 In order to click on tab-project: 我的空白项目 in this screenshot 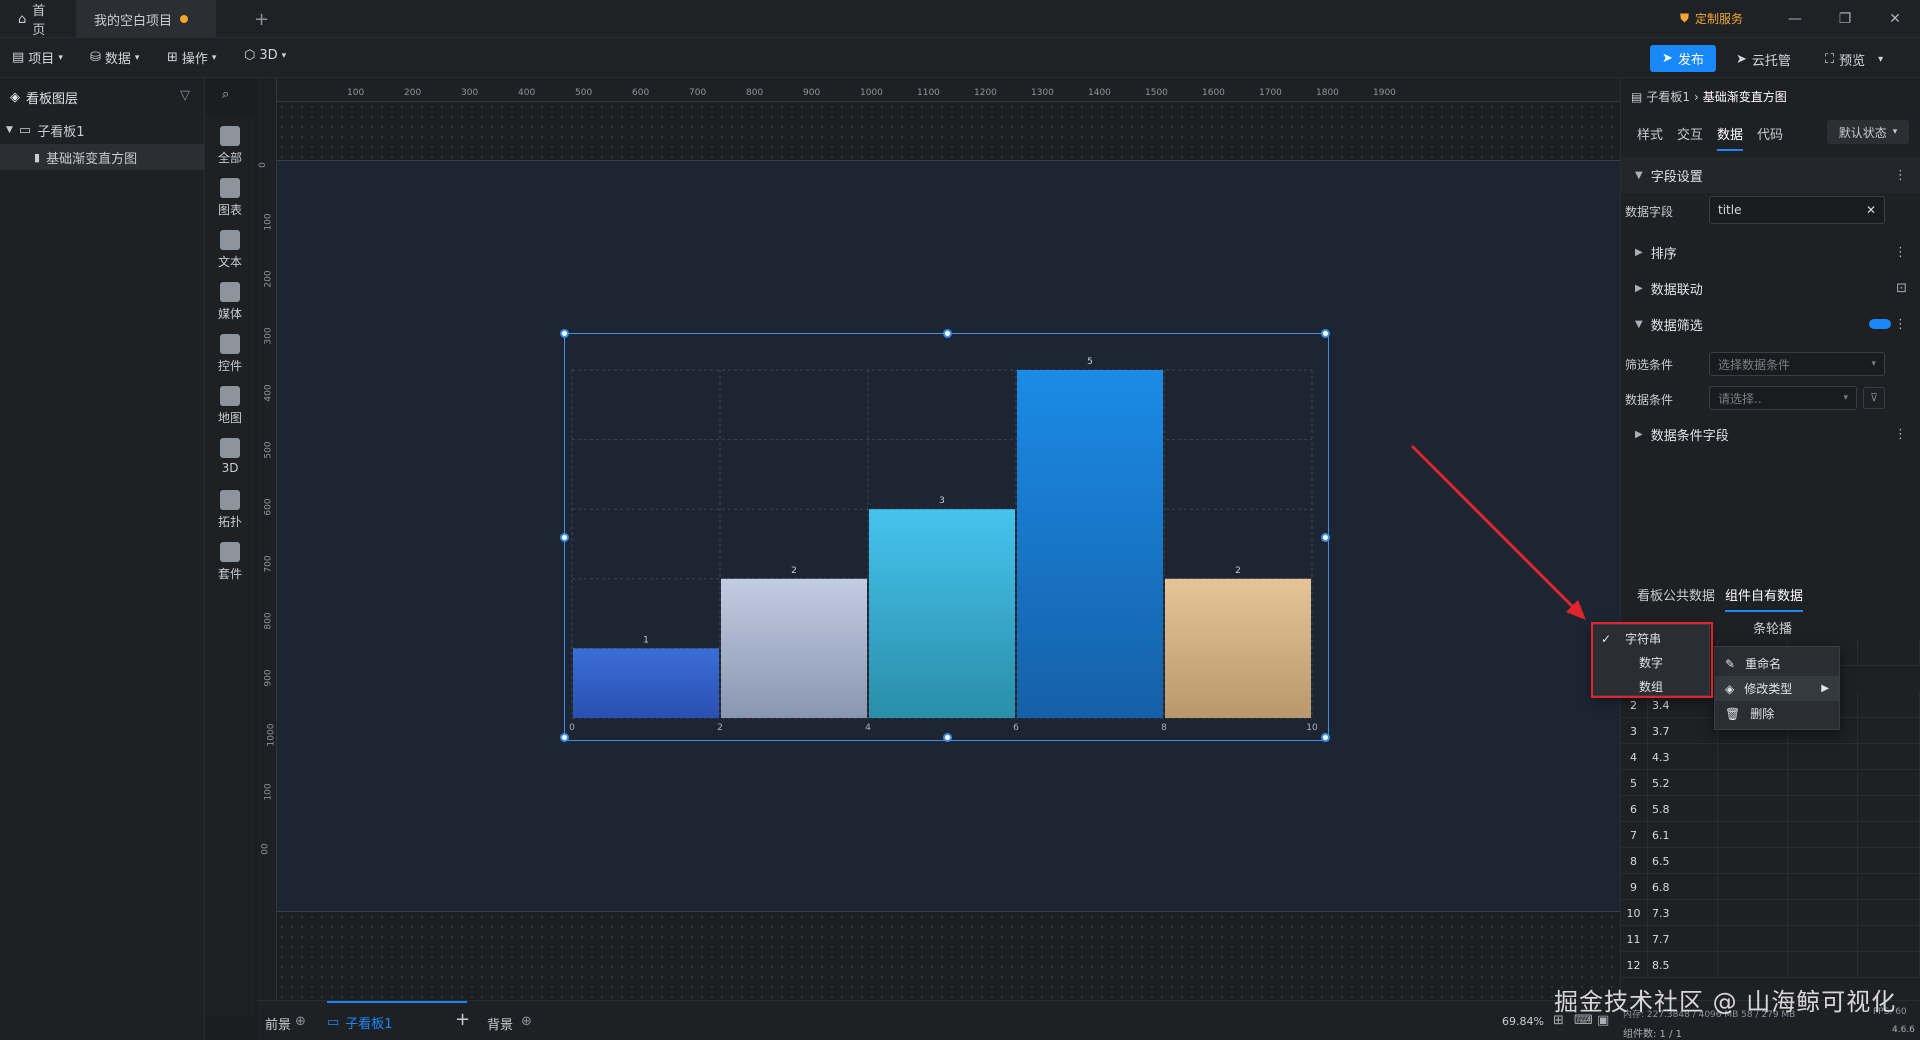, I will do `click(146, 19)`.